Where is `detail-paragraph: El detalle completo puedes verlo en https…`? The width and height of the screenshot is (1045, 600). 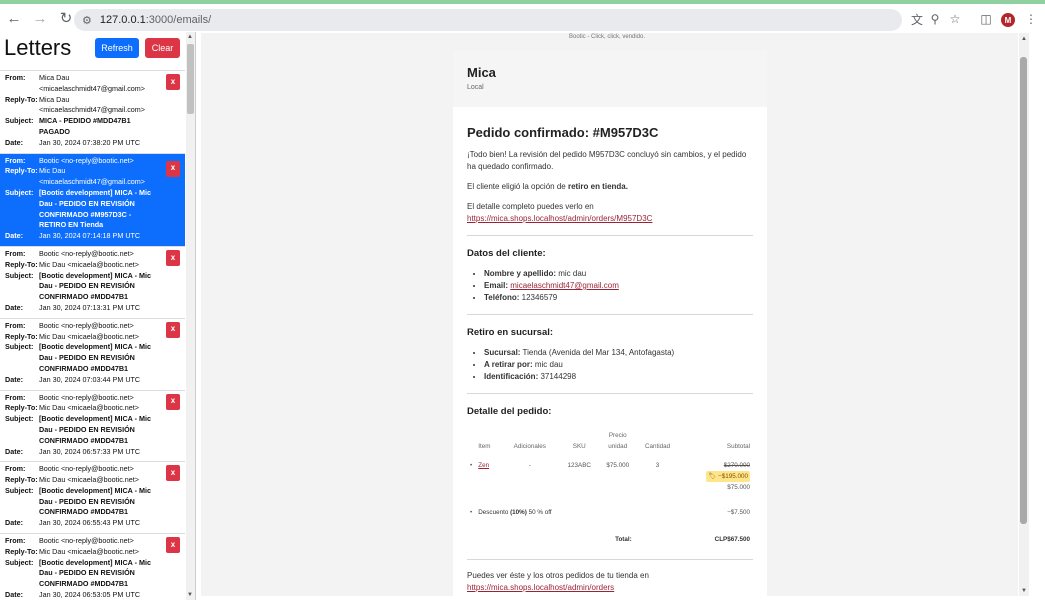
detail-paragraph: El detalle completo puedes verlo en https… is located at coordinates (610, 213).